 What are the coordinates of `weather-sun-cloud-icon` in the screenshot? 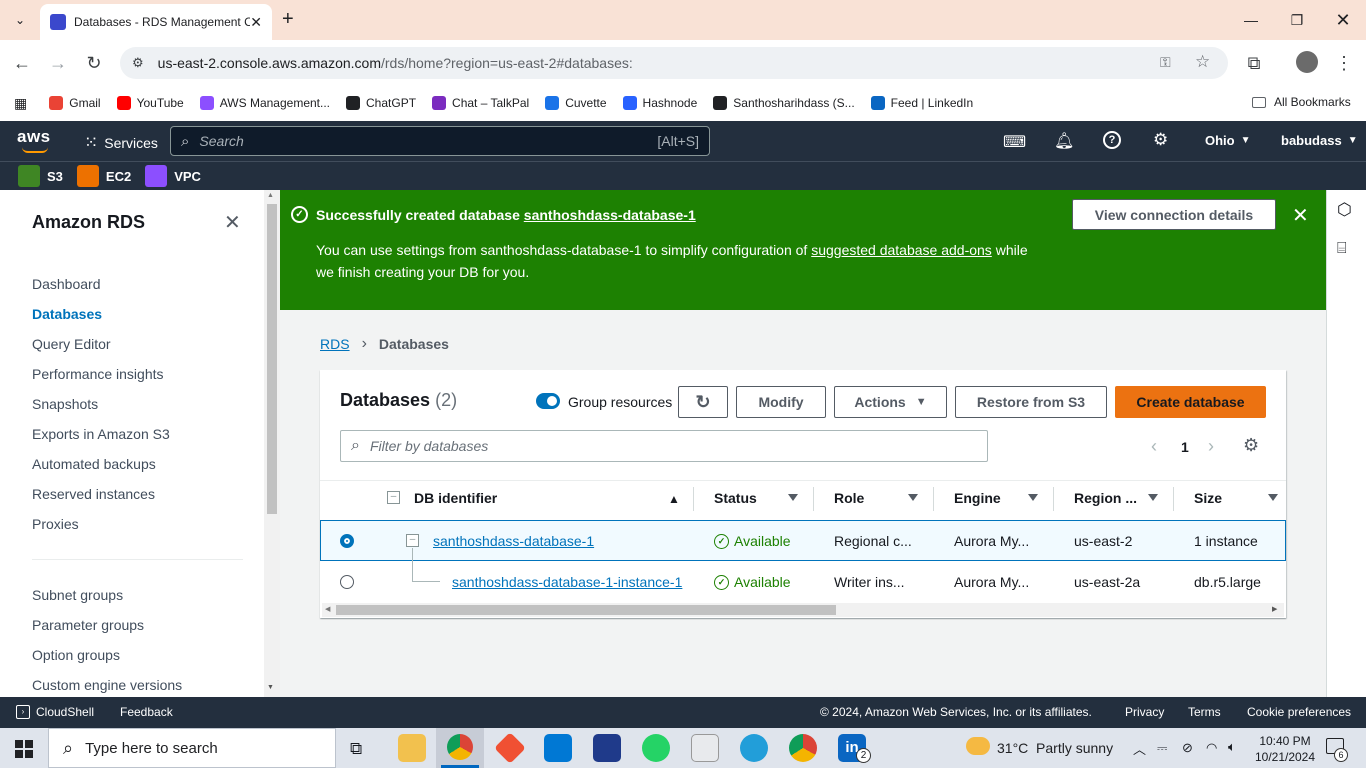 It's located at (978, 746).